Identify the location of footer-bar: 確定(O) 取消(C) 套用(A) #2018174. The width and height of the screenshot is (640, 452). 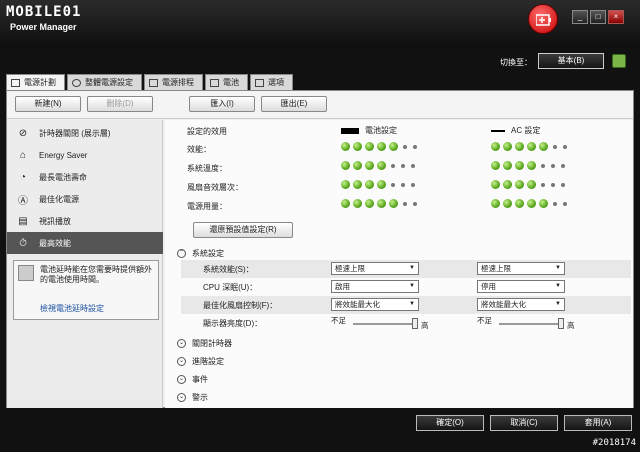
(320, 431).